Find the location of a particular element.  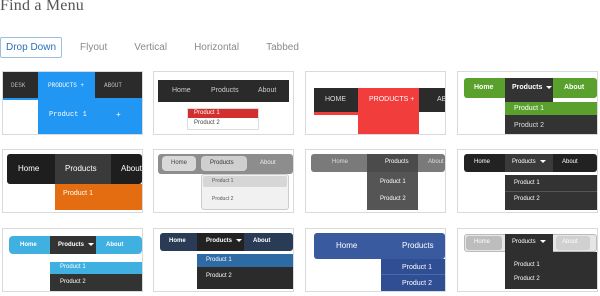

plus-icon: + is located at coordinates (118, 114).